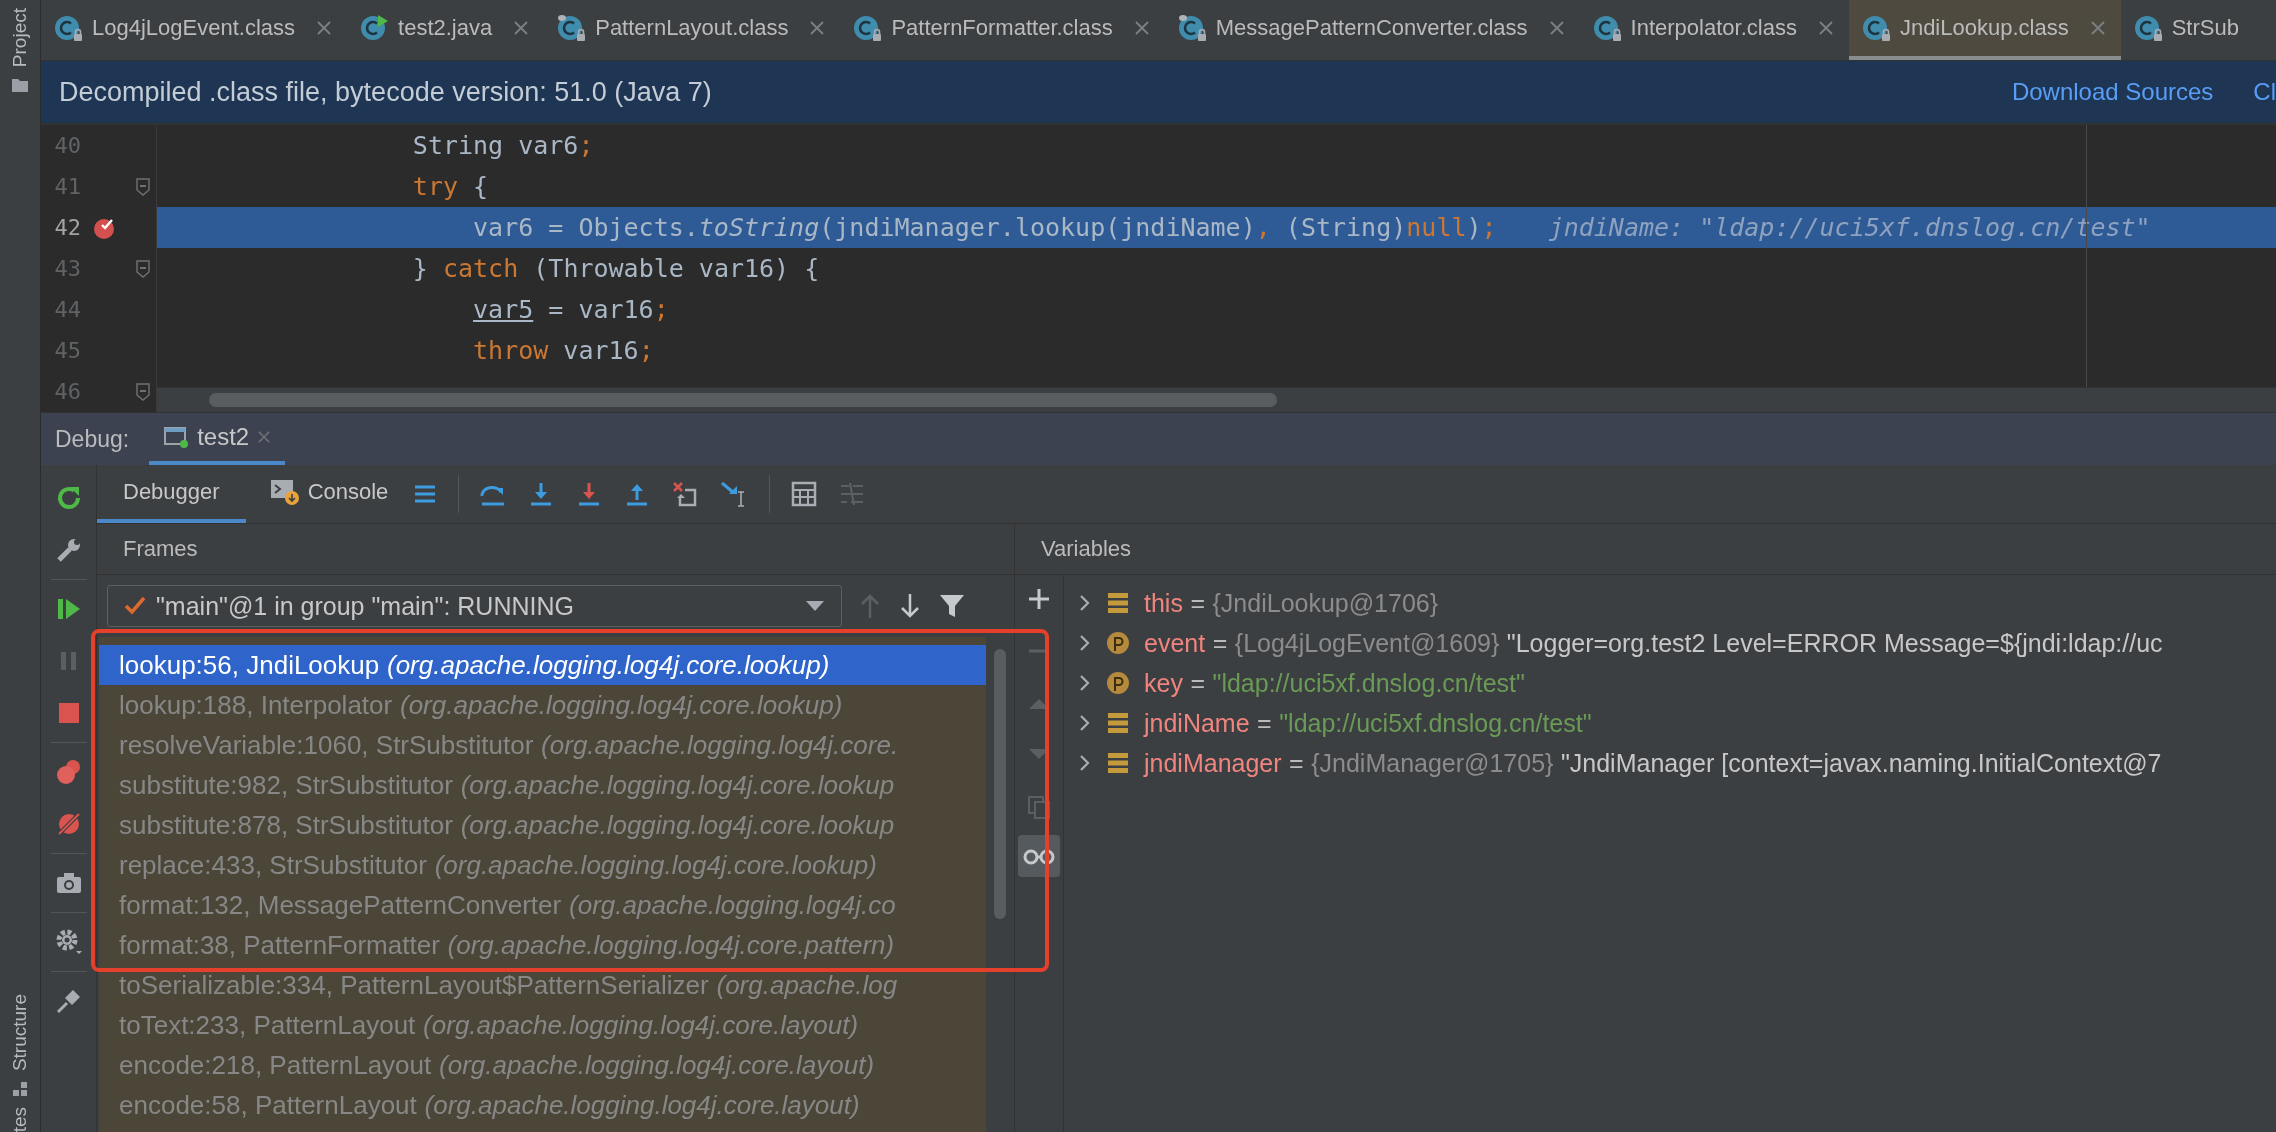 This screenshot has width=2276, height=1132. I want to click on variable-entry: this = {JndiLookup@1706}, so click(1291, 603).